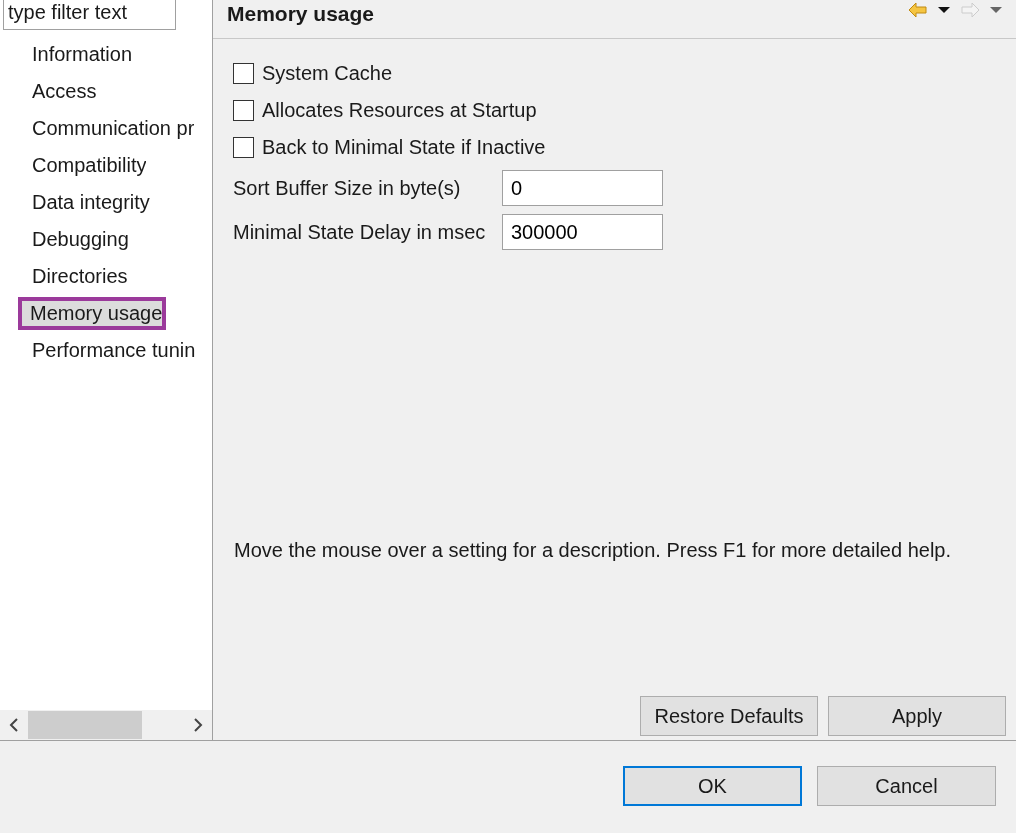  What do you see at coordinates (906, 786) in the screenshot?
I see `dialog-button: Cancel` at bounding box center [906, 786].